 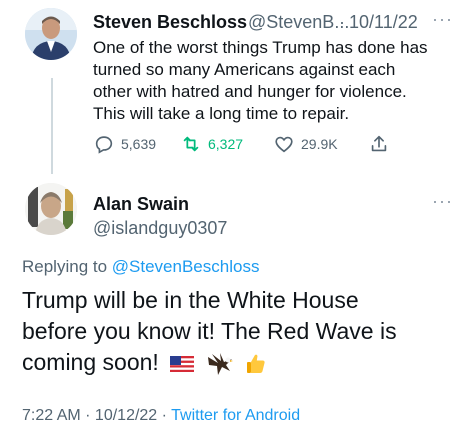 What do you see at coordinates (255, 363) in the screenshot?
I see `thumbs-up-icon` at bounding box center [255, 363].